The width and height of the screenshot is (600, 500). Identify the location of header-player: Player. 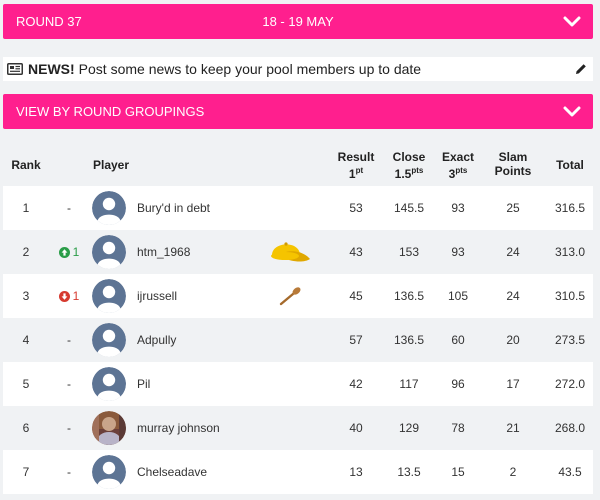
(111, 165).